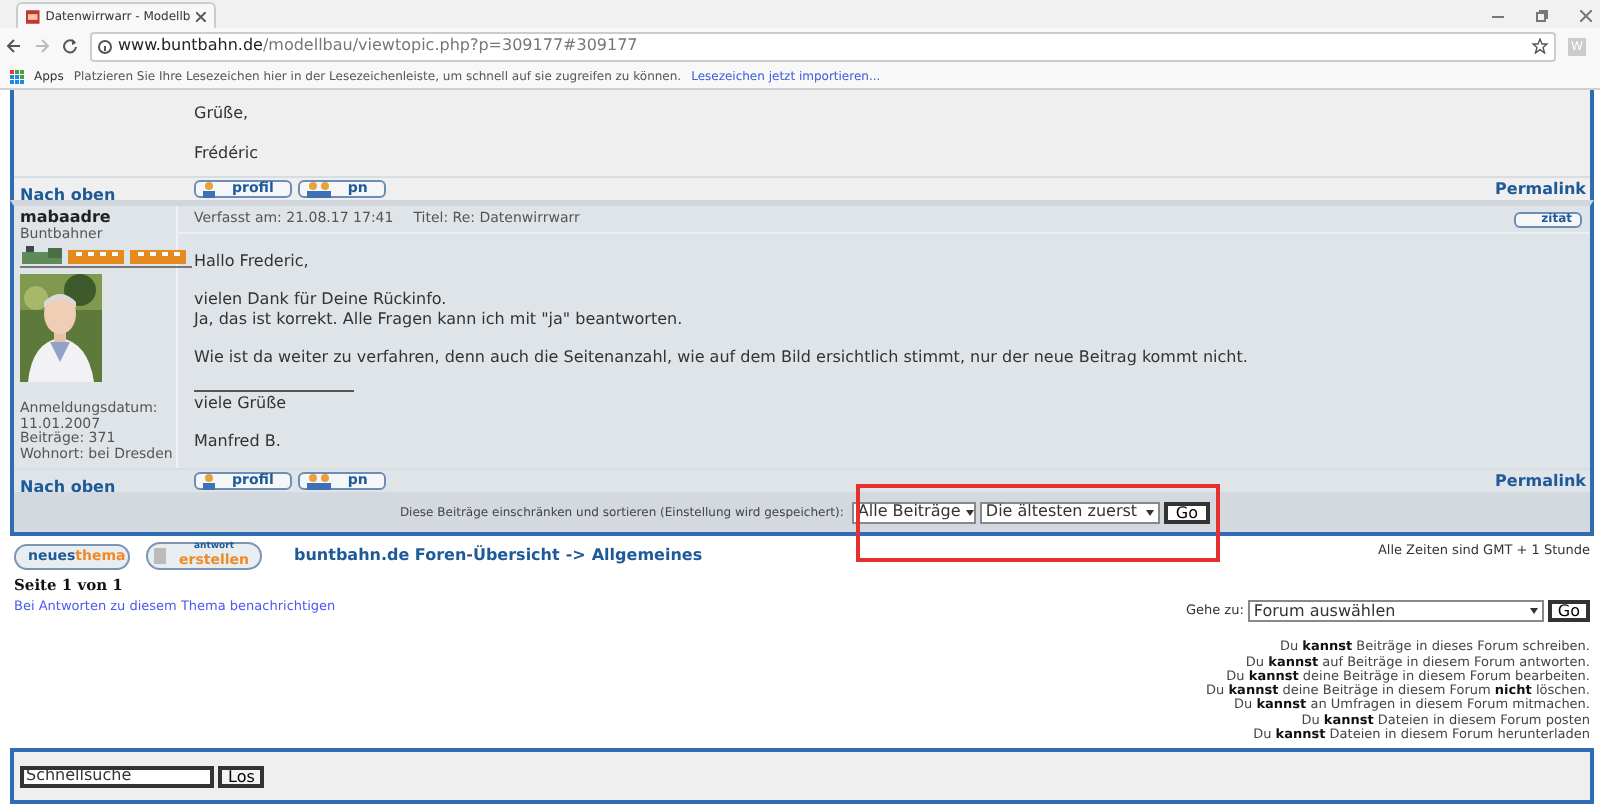  What do you see at coordinates (1586, 16) in the screenshot?
I see `close-icon` at bounding box center [1586, 16].